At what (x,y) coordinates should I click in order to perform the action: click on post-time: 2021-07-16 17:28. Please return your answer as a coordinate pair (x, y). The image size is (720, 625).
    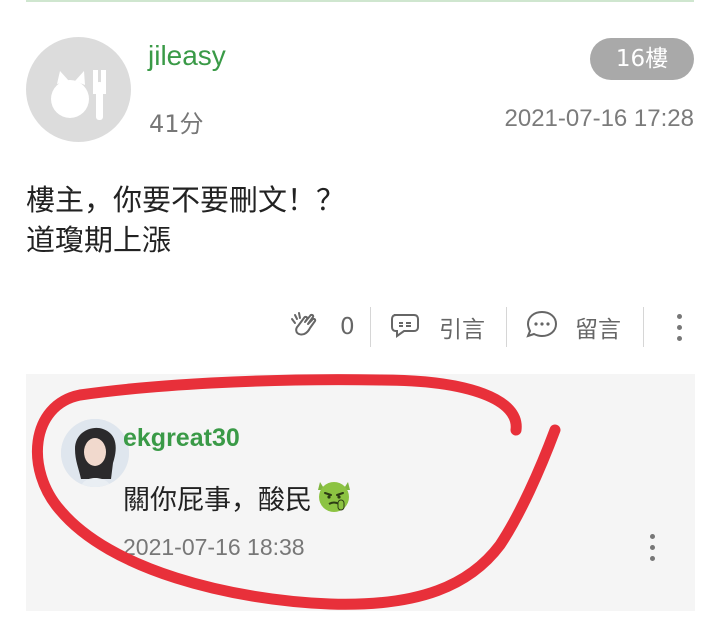
    Looking at the image, I should click on (599, 118).